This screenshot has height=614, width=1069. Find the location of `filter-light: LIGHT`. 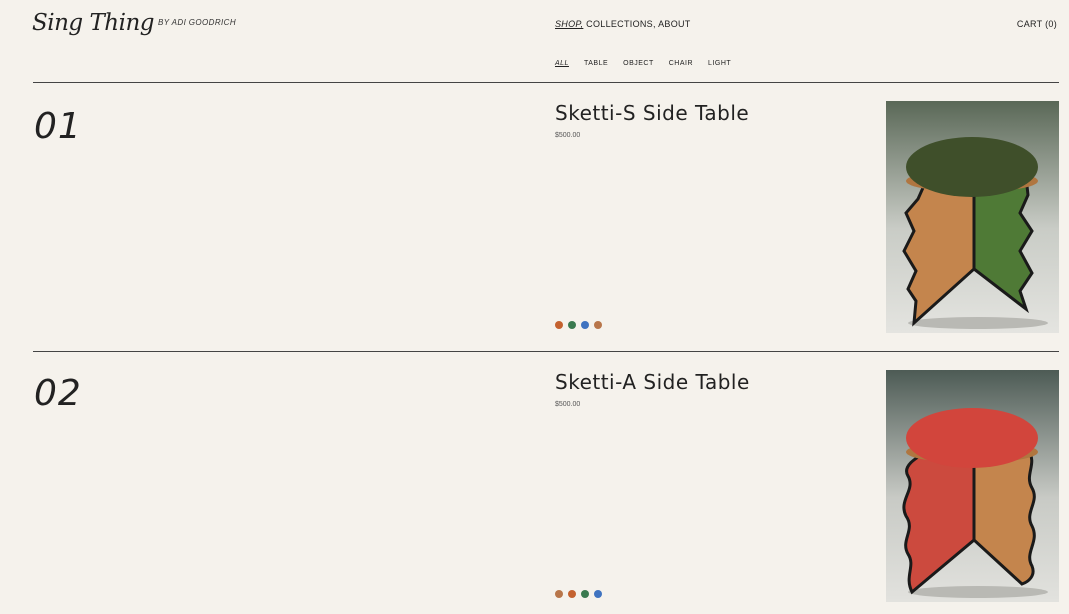

filter-light: LIGHT is located at coordinates (719, 63).